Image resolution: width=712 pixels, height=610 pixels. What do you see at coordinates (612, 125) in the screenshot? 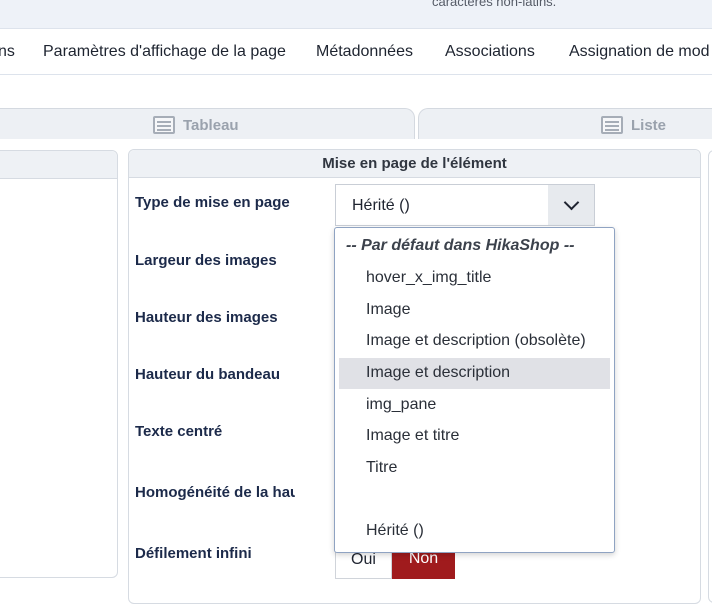
I see `list-icon` at bounding box center [612, 125].